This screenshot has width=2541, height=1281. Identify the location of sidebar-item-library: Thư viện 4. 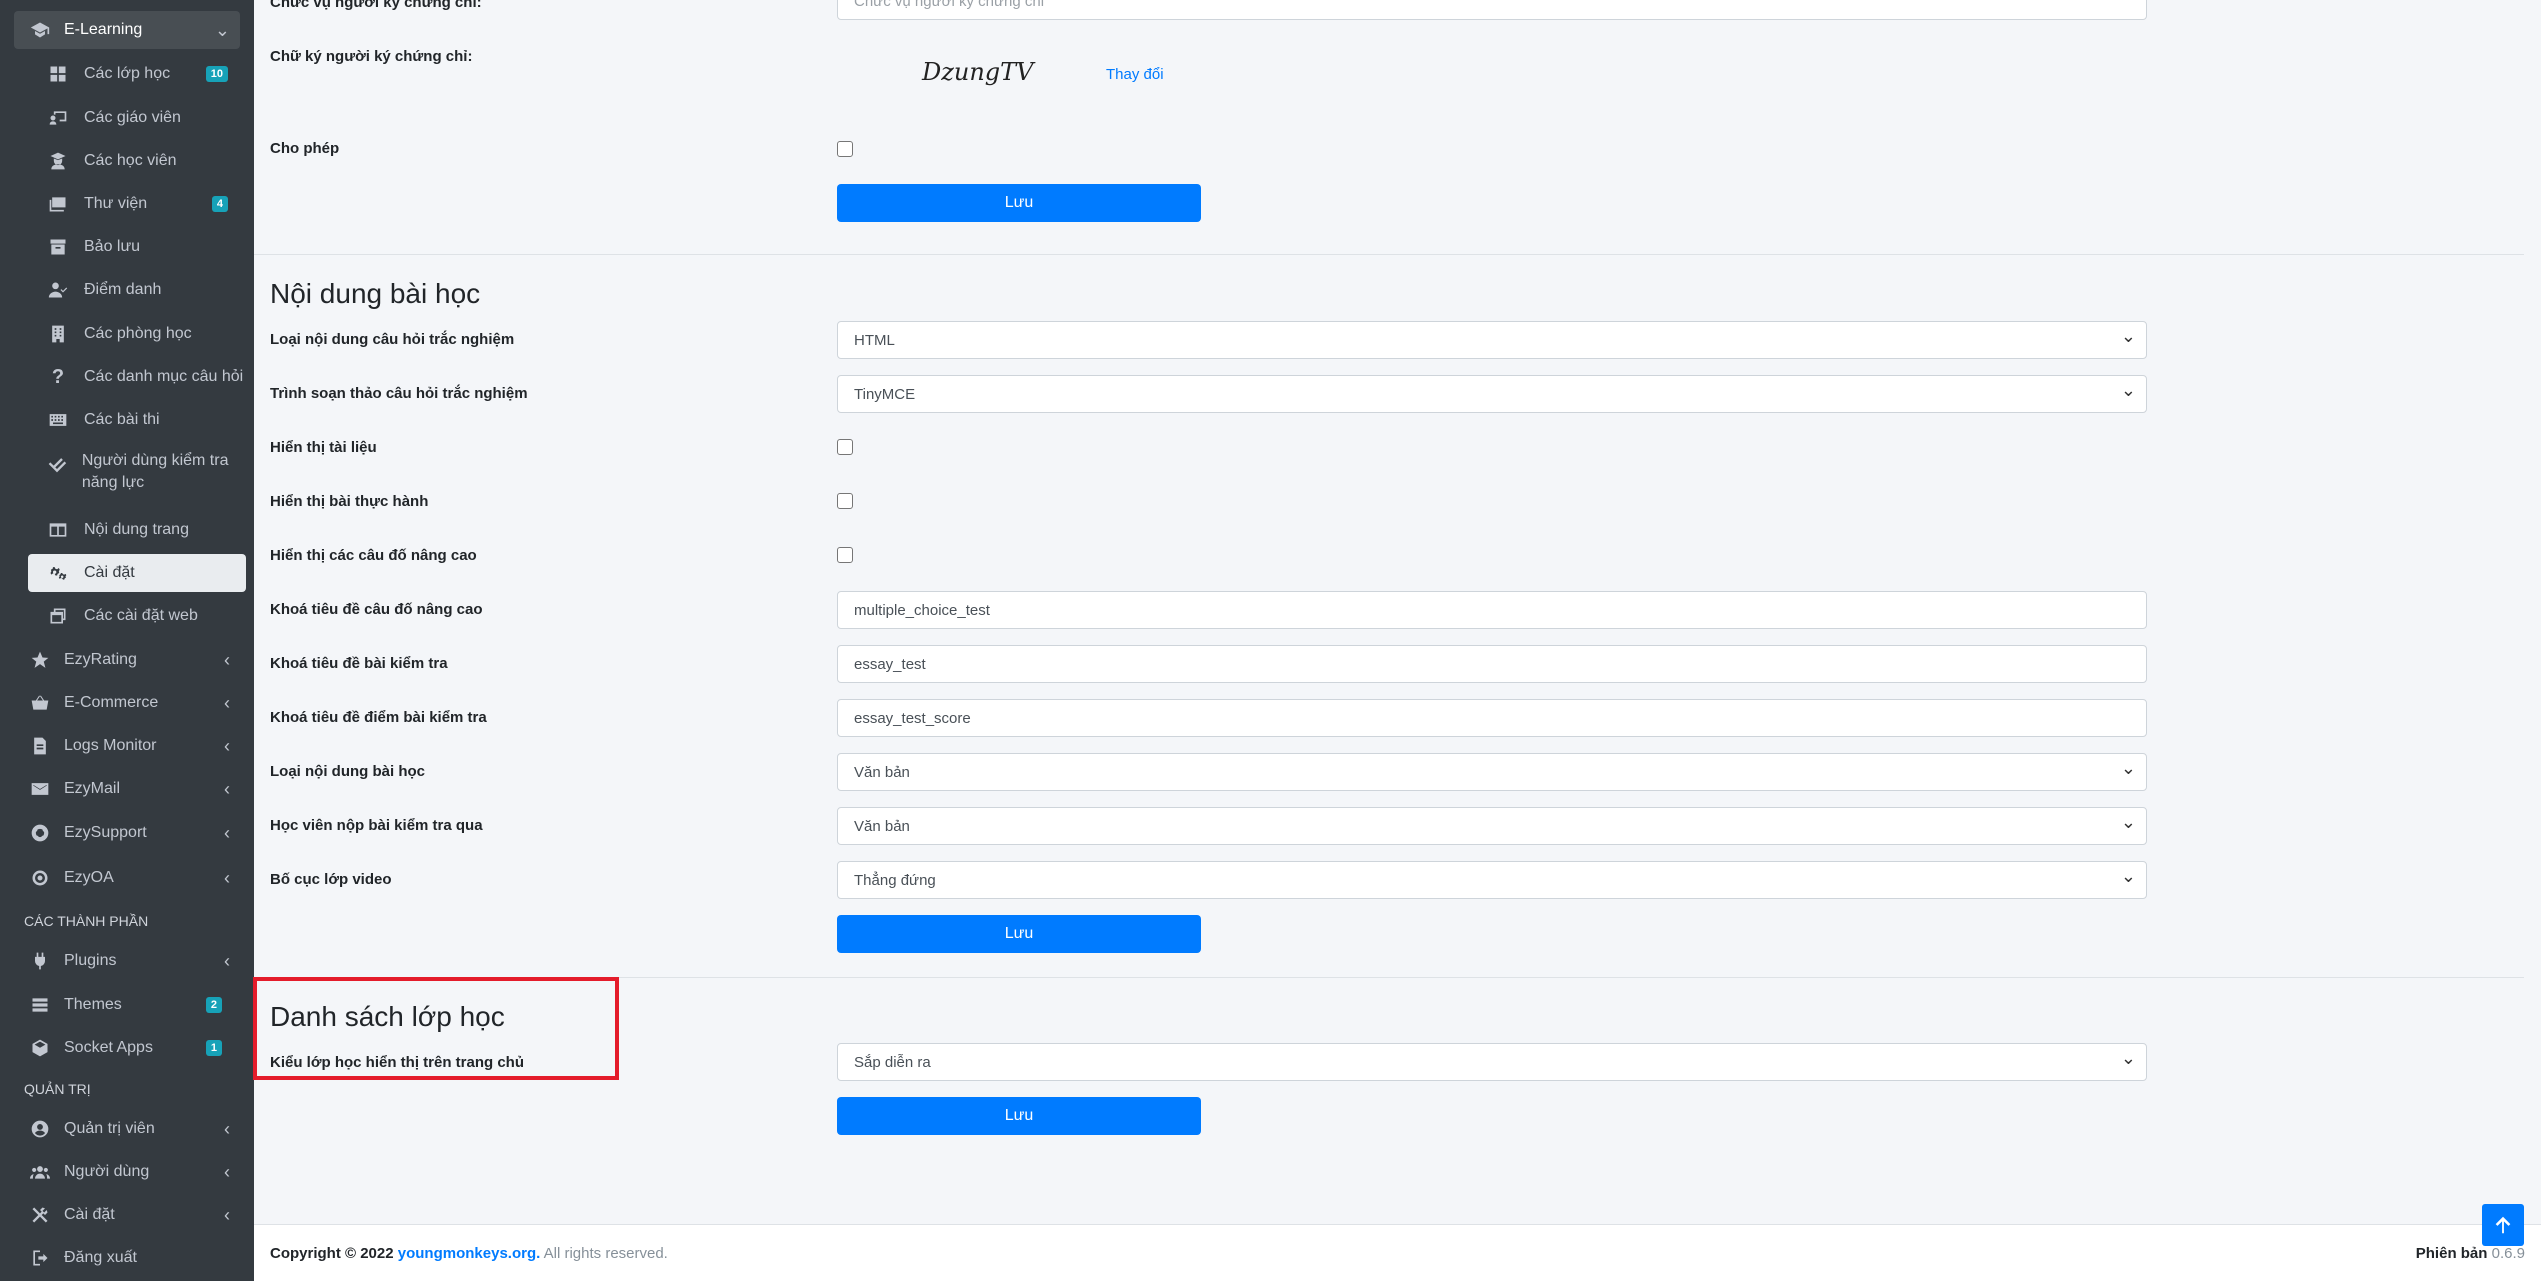
(137, 204).